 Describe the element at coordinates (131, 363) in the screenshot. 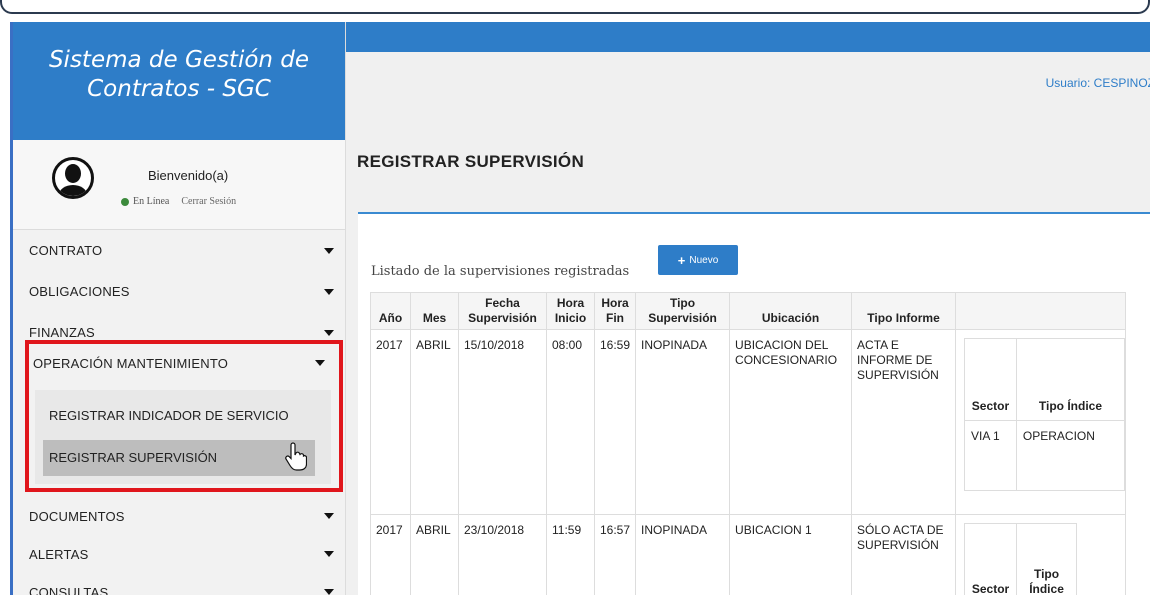

I see `menu-item-label: OPERACIÓN MANTENIMIENTO` at that location.